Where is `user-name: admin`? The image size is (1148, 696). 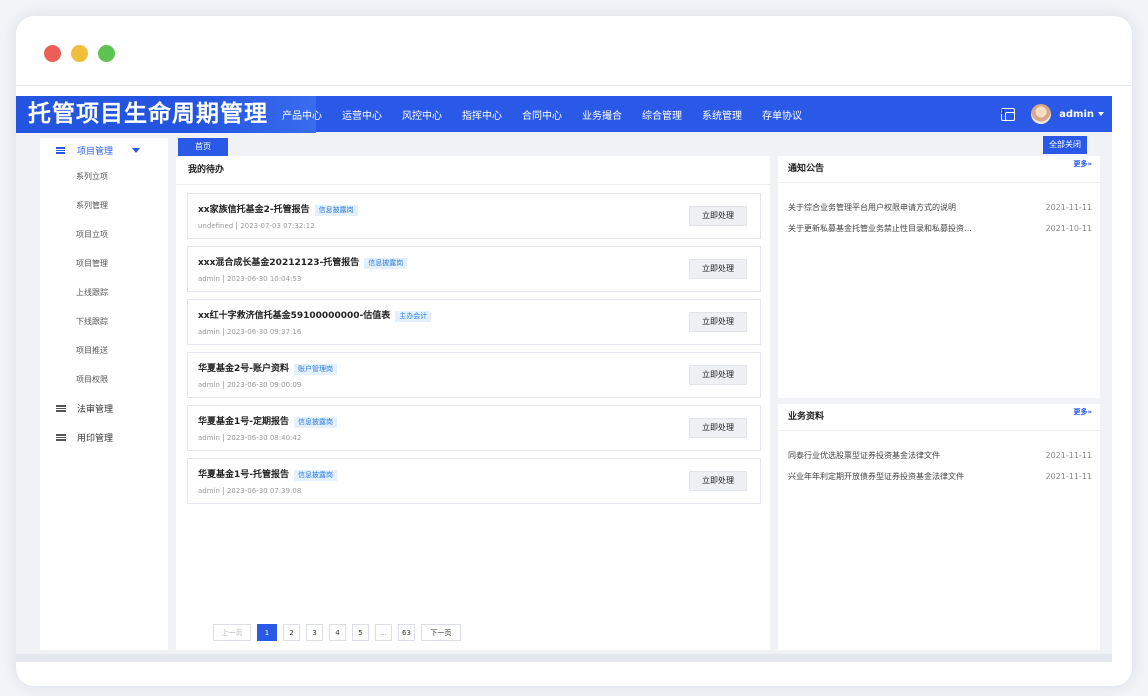 user-name: admin is located at coordinates (1076, 114).